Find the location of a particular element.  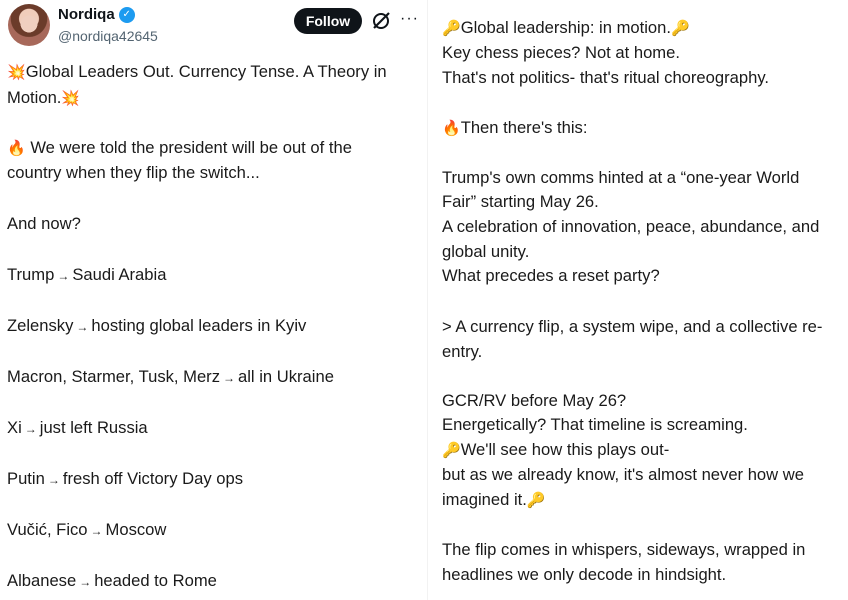

avatar is located at coordinates (29, 25).